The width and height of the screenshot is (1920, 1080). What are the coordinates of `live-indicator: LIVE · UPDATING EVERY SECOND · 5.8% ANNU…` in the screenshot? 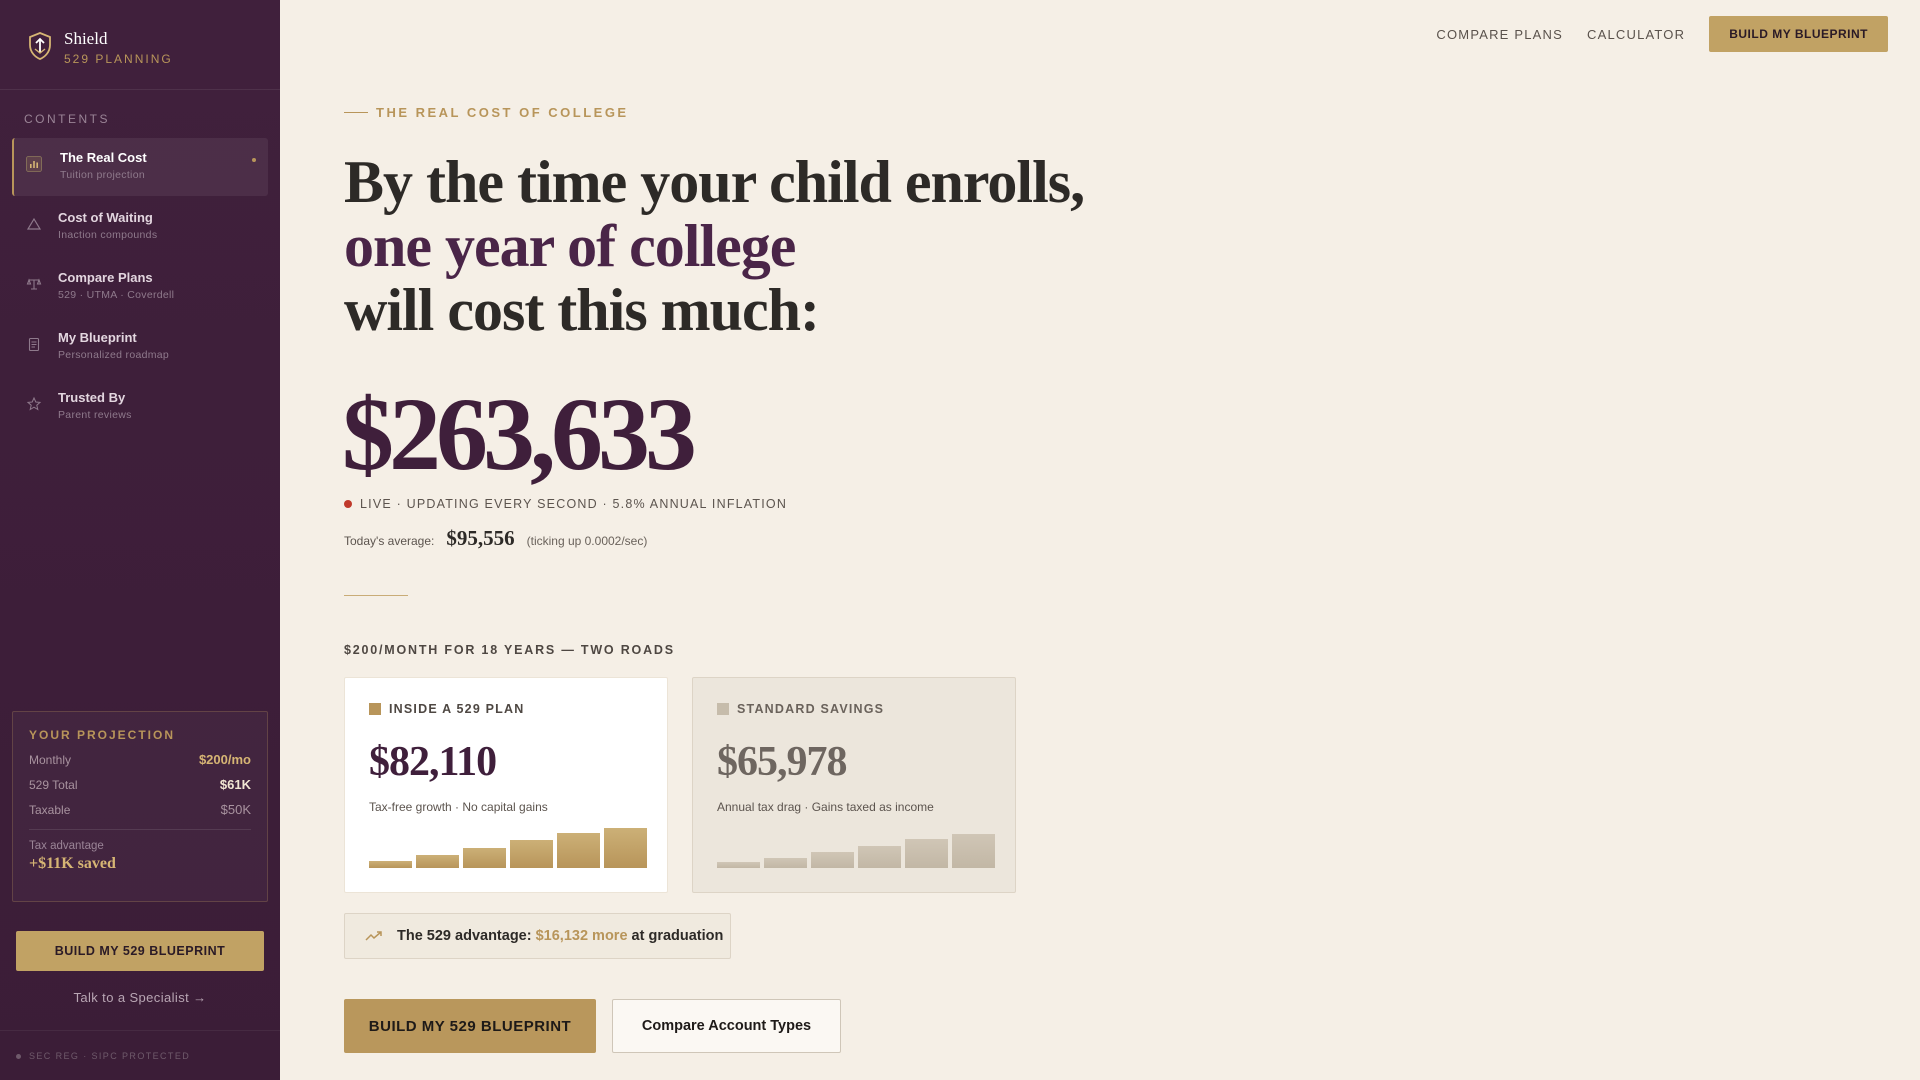 It's located at (565, 504).